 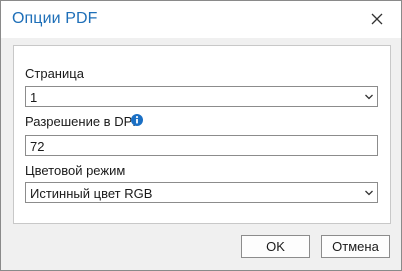 I want to click on info-icon, so click(x=137, y=120).